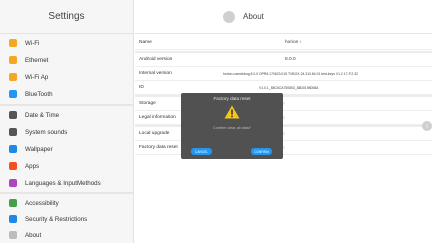 The image size is (432, 243). Describe the element at coordinates (141, 87) in the screenshot. I see `row-label: ID` at that location.